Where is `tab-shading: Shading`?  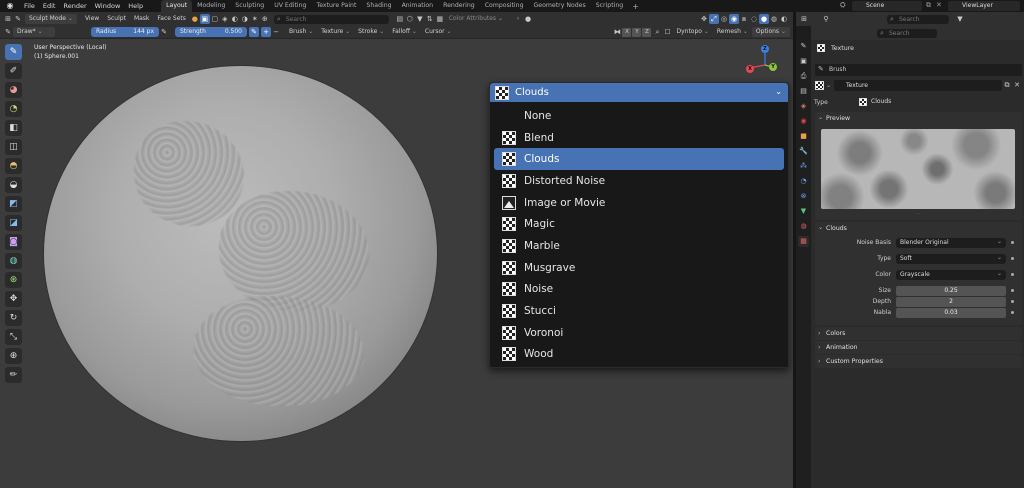 tab-shading: Shading is located at coordinates (378, 6).